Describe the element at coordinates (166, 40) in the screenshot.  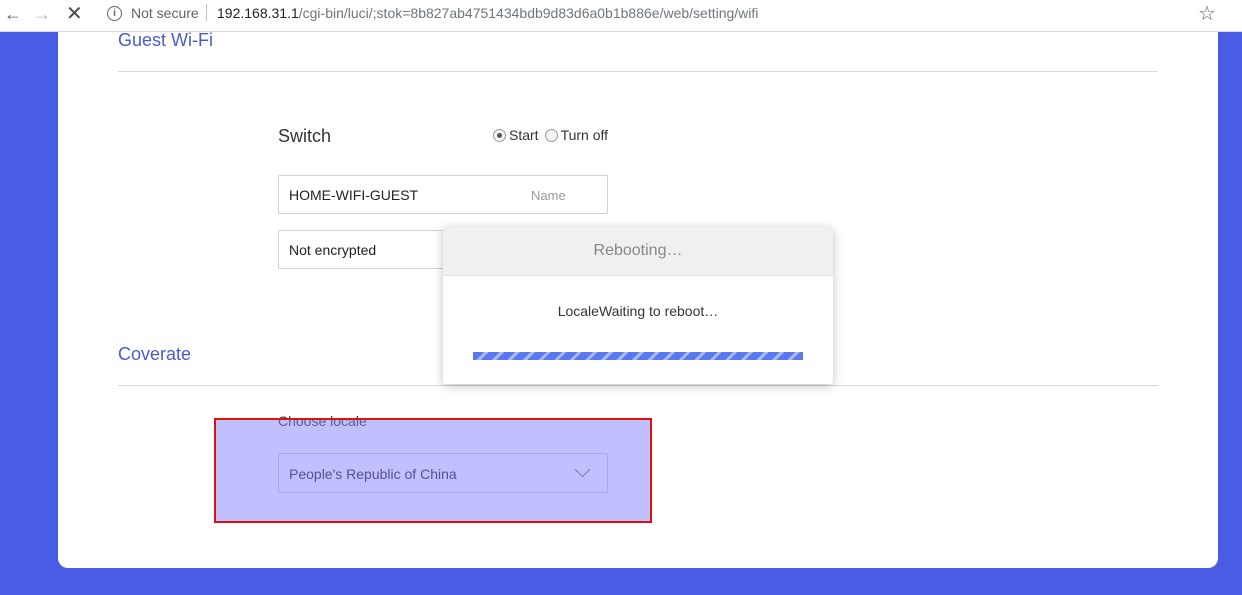
I see `guest-wifi-title: Guest Wi-Fi` at that location.